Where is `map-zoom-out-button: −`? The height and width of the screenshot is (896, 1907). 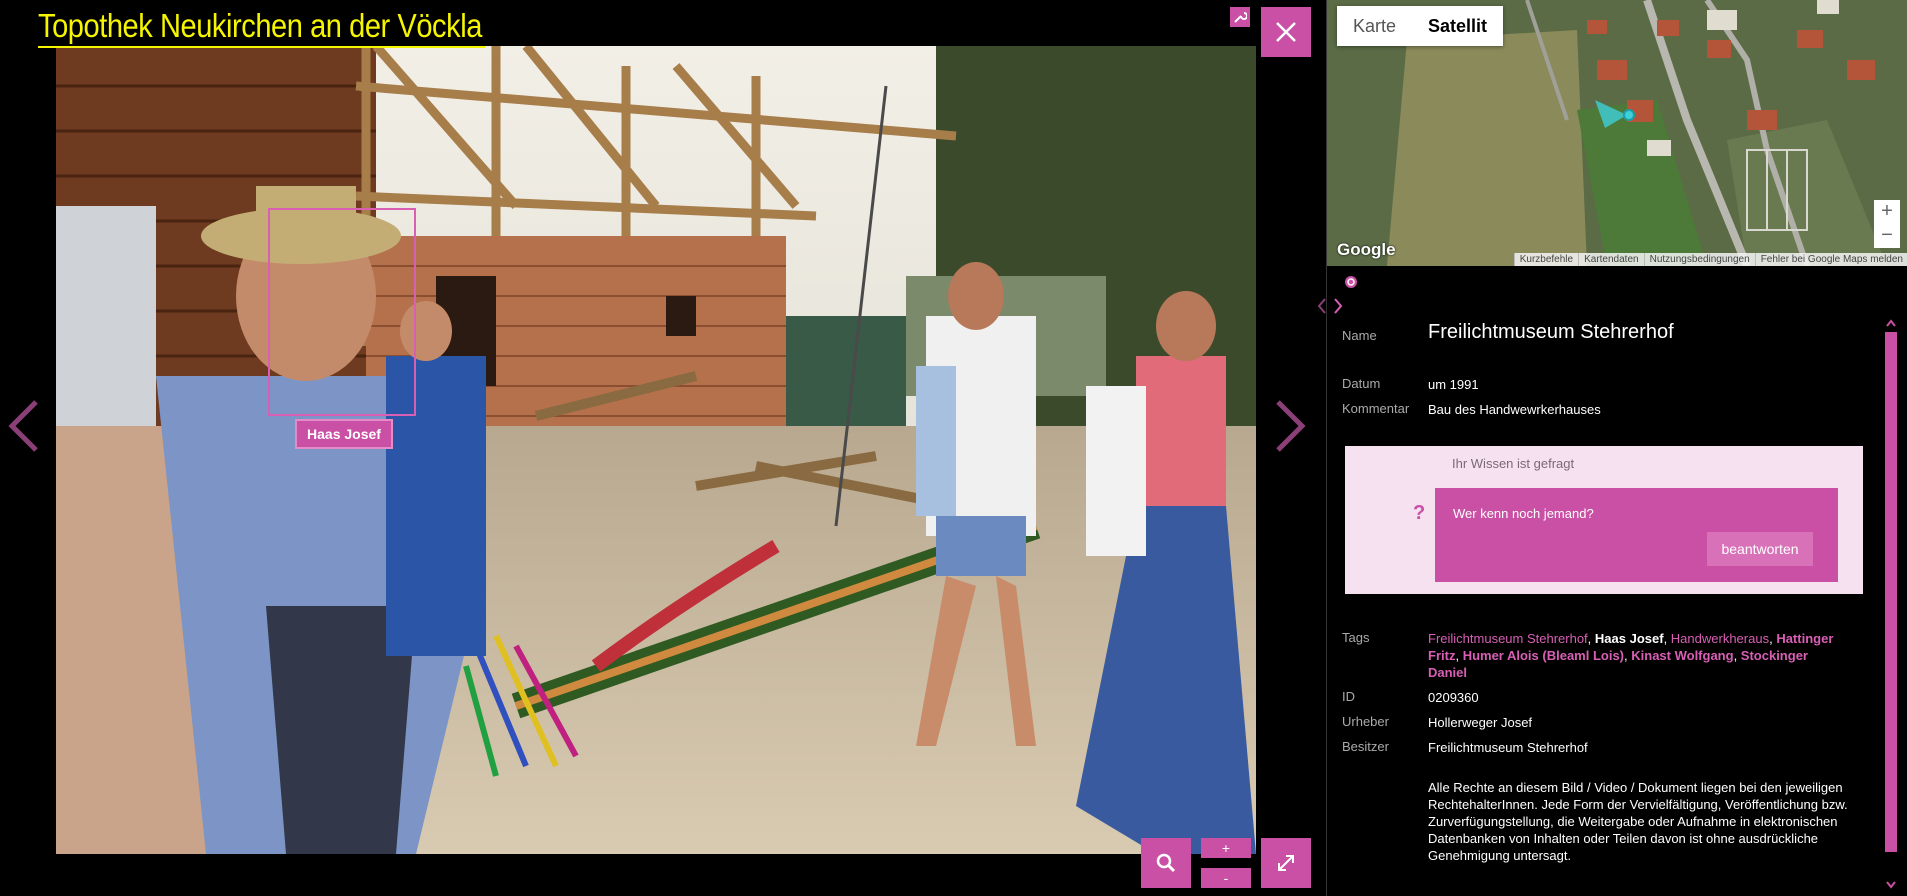 map-zoom-out-button: − is located at coordinates (1887, 236).